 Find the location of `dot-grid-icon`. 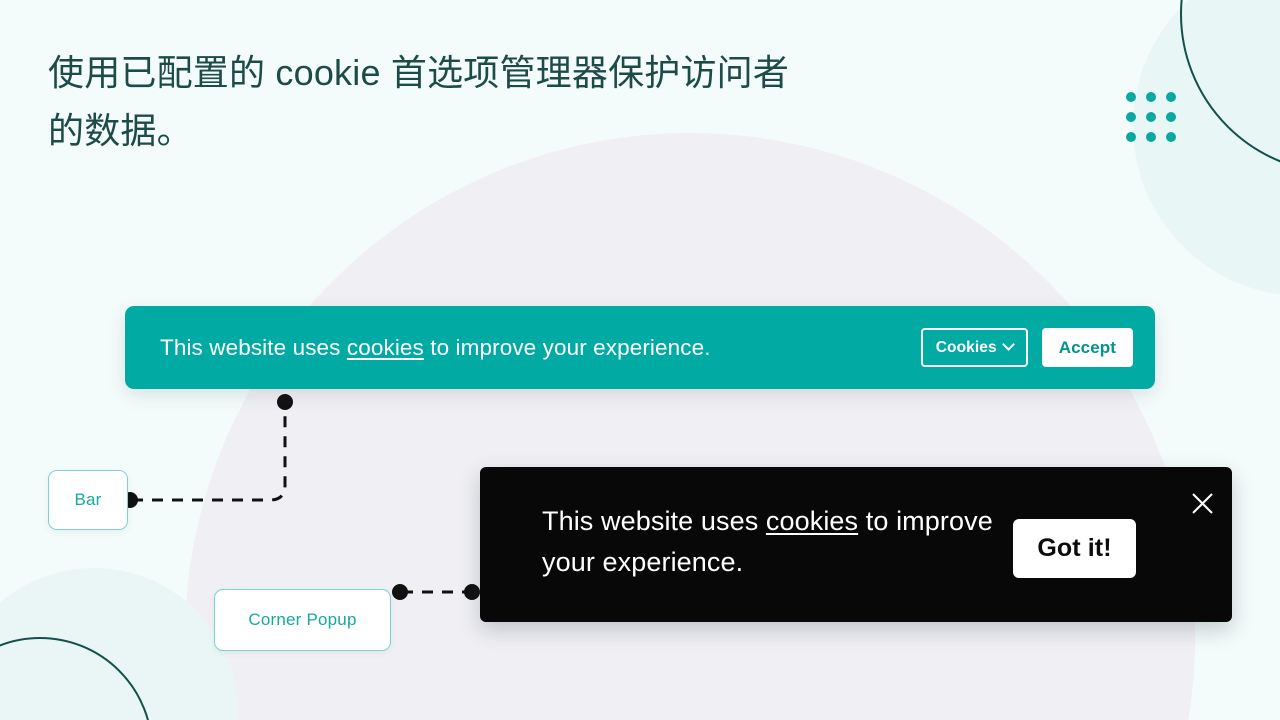

dot-grid-icon is located at coordinates (1151, 117).